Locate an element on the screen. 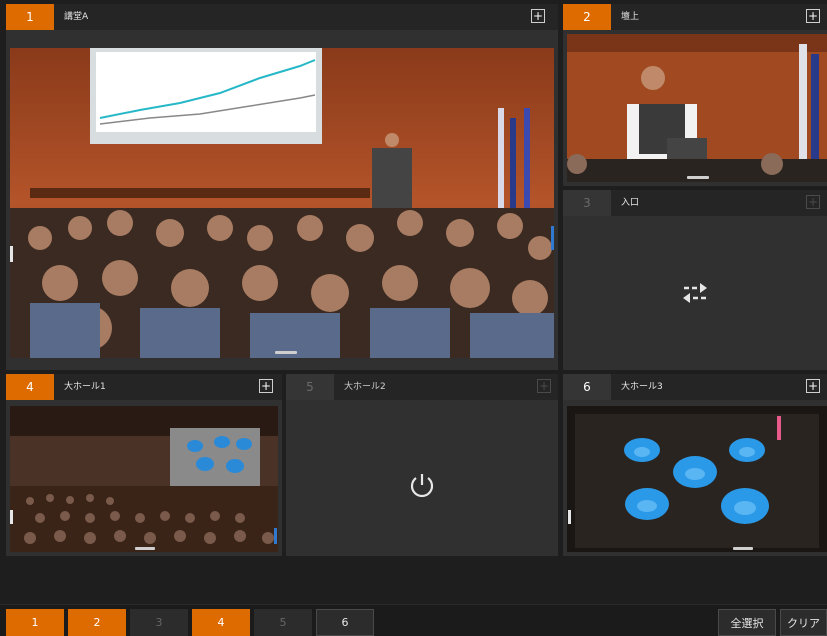 This screenshot has height=636, width=827. panel-number-badge: 5 is located at coordinates (310, 387).